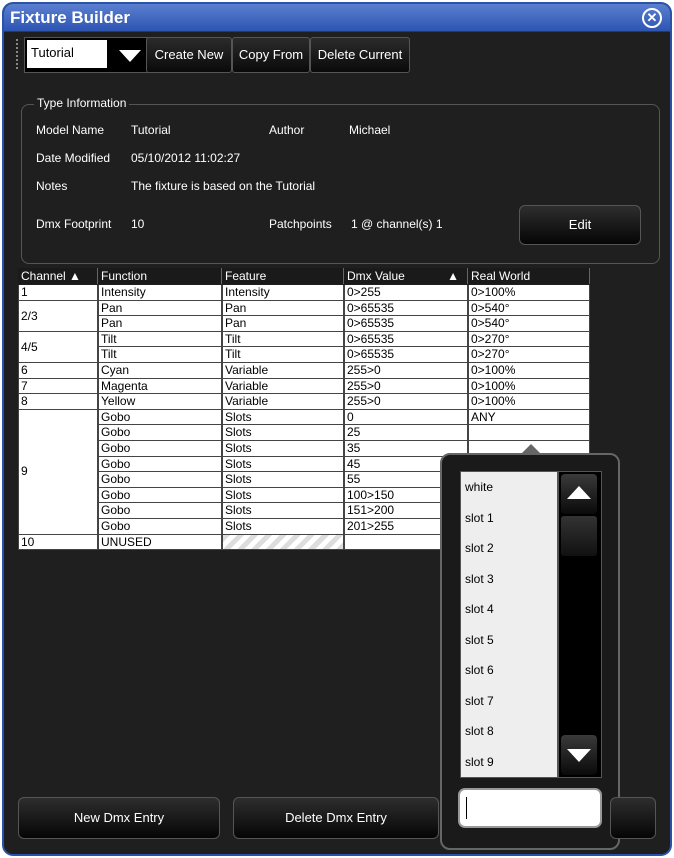 Image resolution: width=674 pixels, height=858 pixels. Describe the element at coordinates (70, 17) in the screenshot. I see `window-title: Fixture Builder` at that location.